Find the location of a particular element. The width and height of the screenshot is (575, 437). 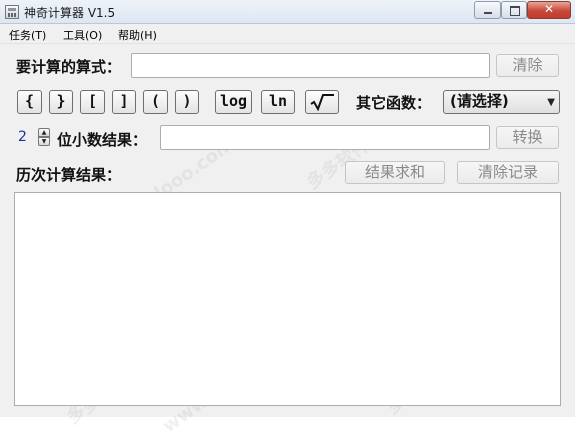

key-bracket-close: ] is located at coordinates (124, 102).